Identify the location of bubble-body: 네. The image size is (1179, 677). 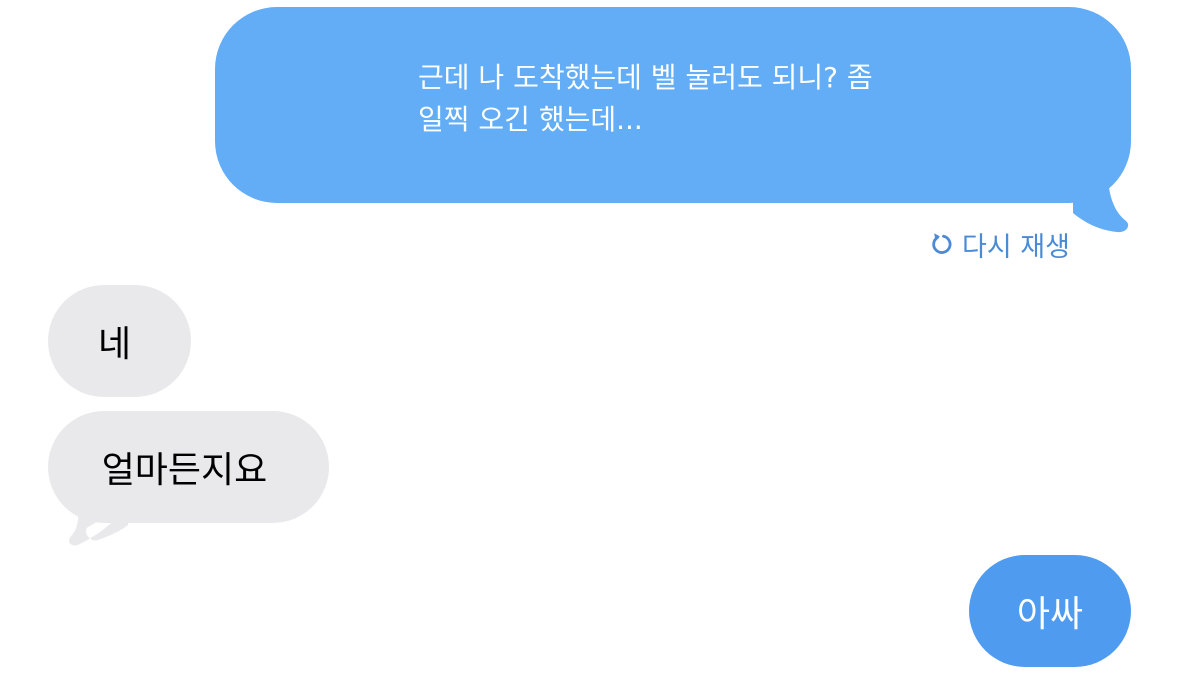
(119, 341).